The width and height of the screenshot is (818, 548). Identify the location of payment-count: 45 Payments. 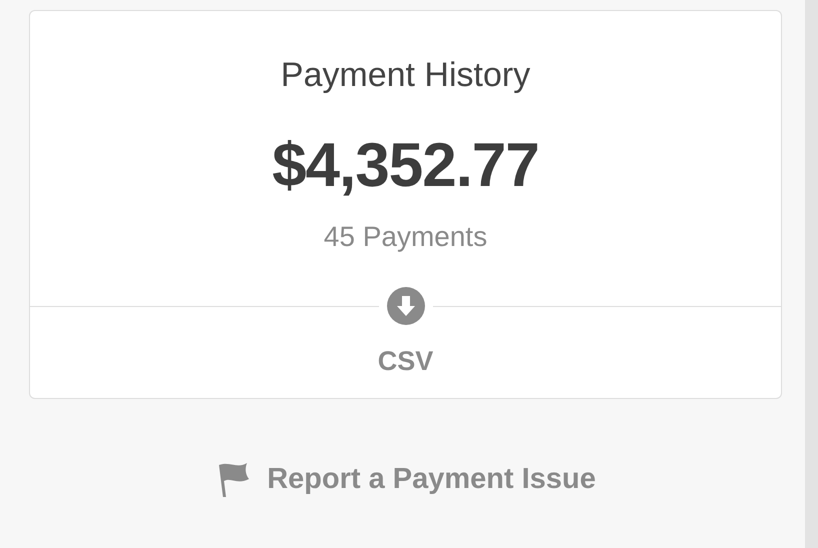
(406, 237).